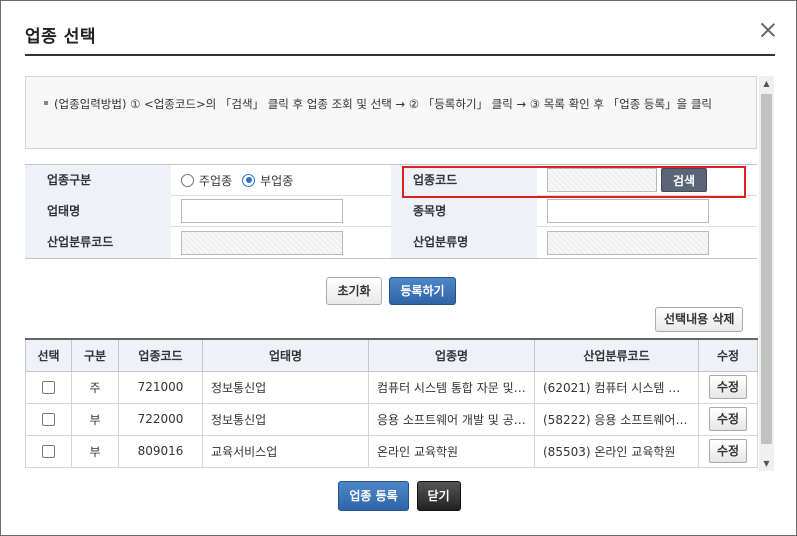 This screenshot has width=797, height=536. What do you see at coordinates (616, 387) in the screenshot?
I see `row-industry: (62021) 컴퓨터 시스템 통합 자문 및 구축 서비스업` at bounding box center [616, 387].